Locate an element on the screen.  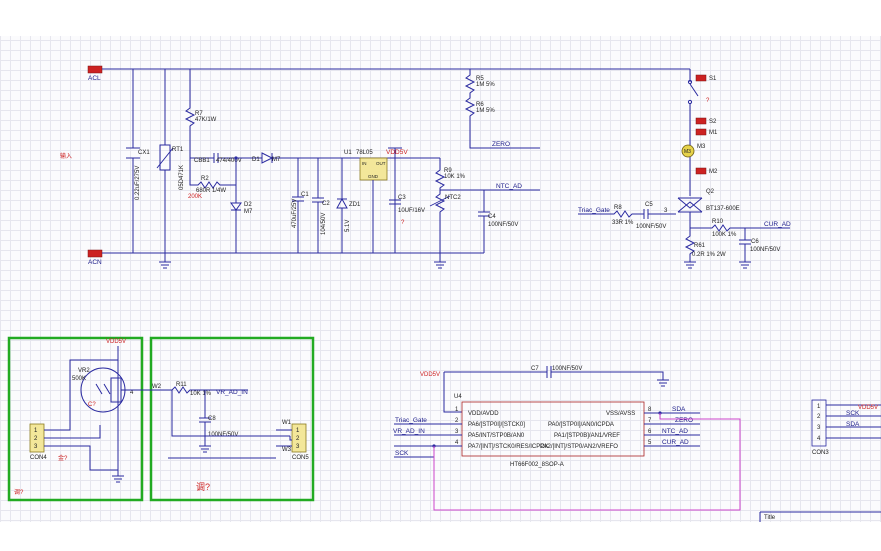
r-top-value: 47K/1W is located at coordinates (206, 120).